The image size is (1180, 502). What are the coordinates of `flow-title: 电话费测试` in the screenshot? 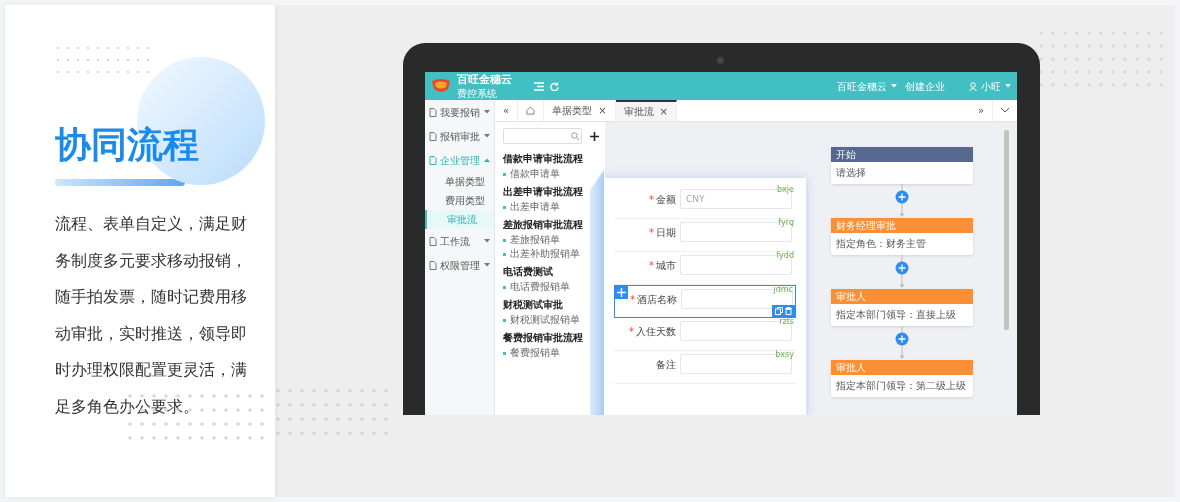 It's located at (528, 271).